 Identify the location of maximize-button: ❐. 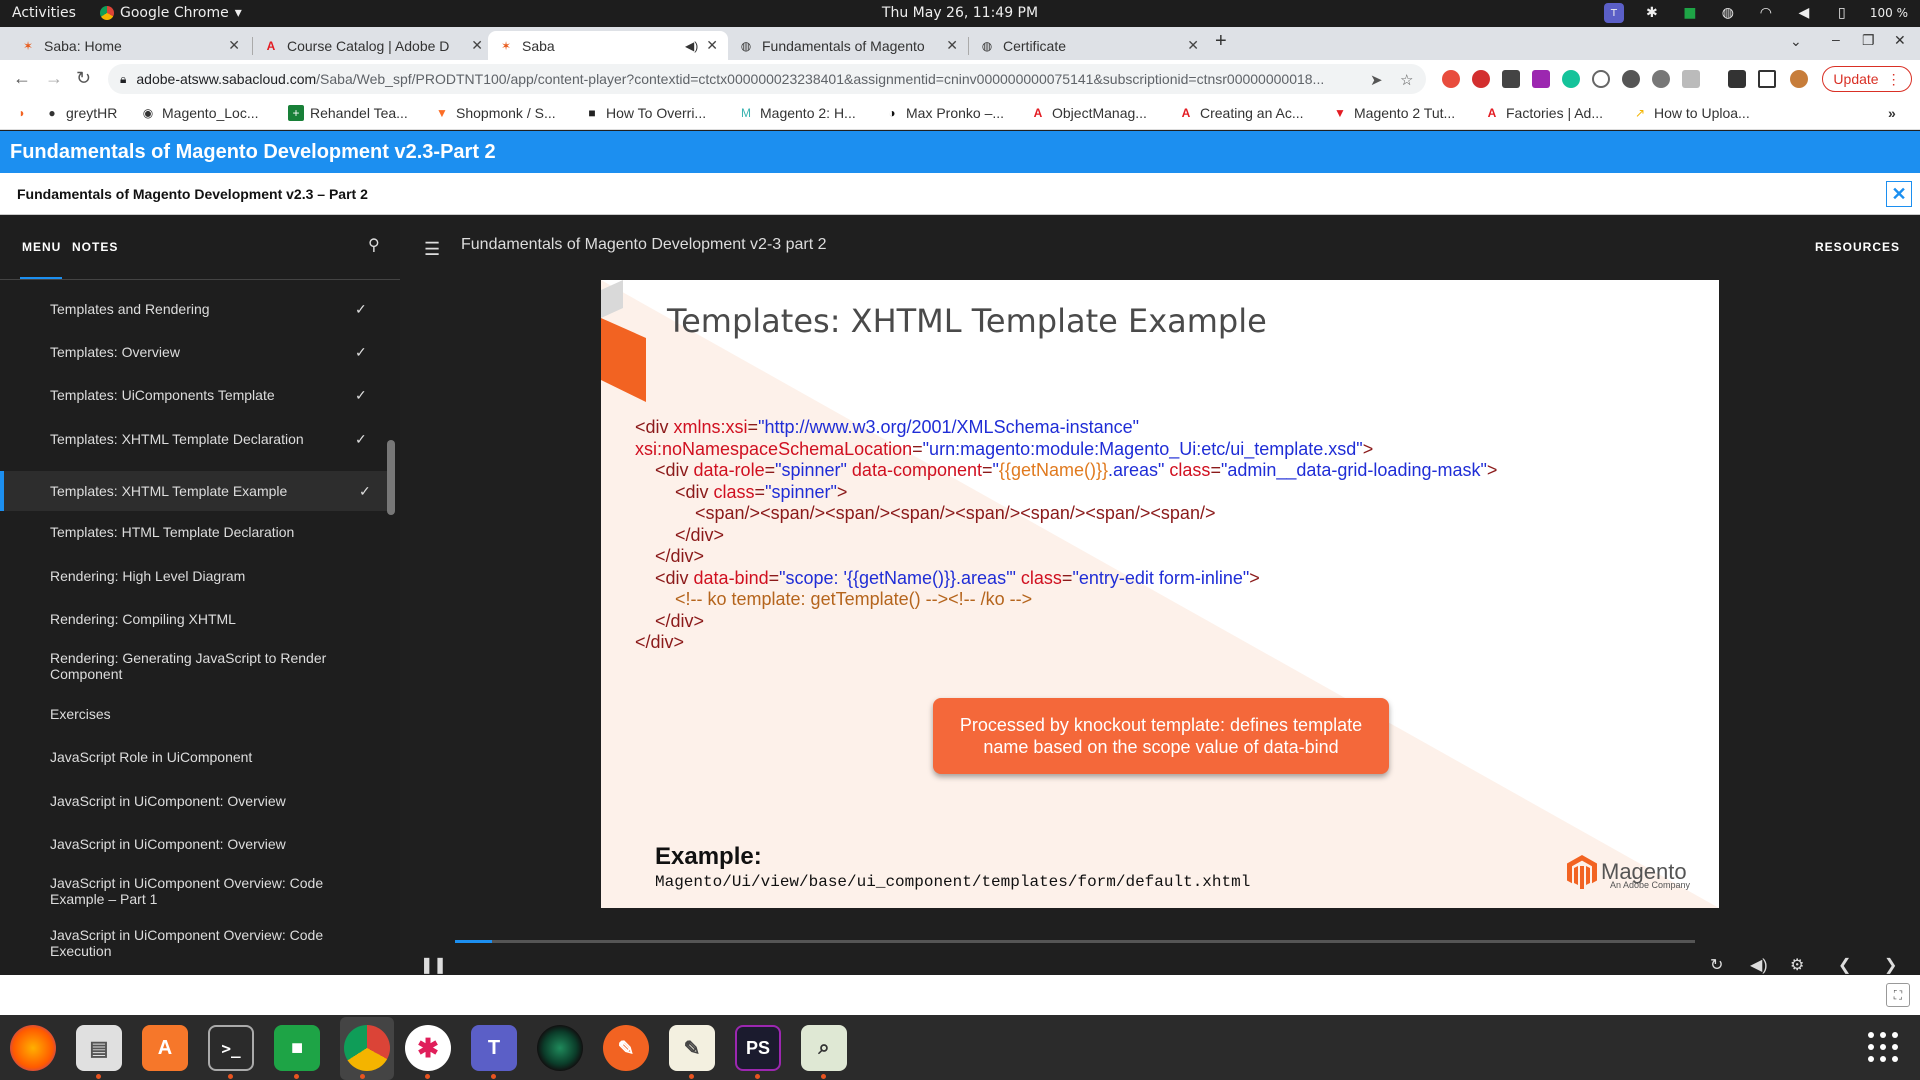
(1868, 40).